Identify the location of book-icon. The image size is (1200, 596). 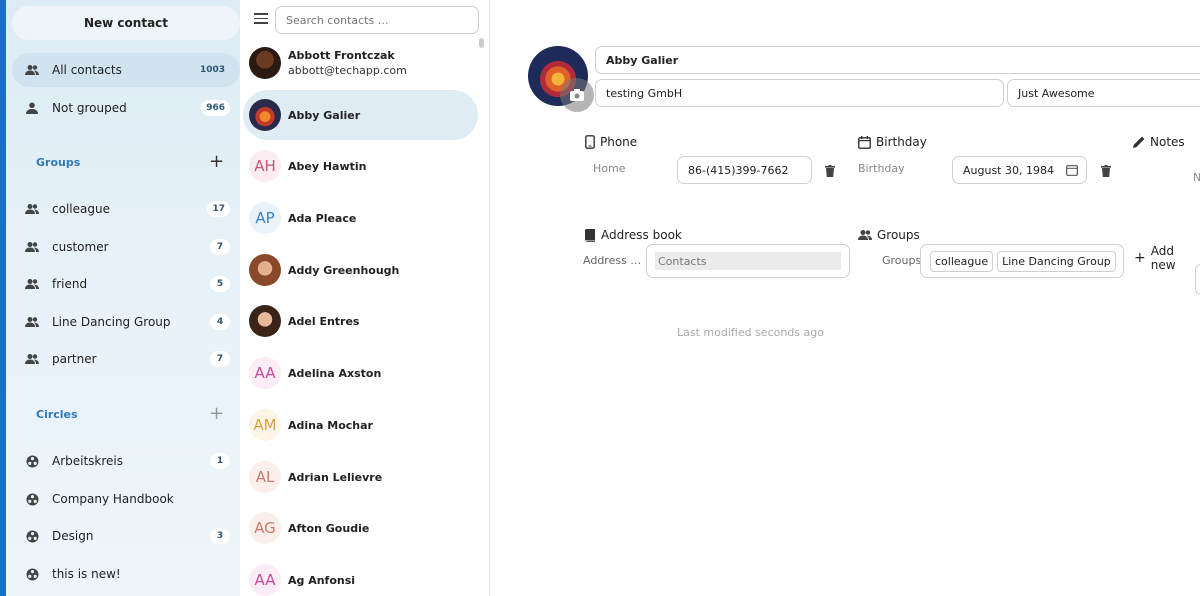
(590, 235).